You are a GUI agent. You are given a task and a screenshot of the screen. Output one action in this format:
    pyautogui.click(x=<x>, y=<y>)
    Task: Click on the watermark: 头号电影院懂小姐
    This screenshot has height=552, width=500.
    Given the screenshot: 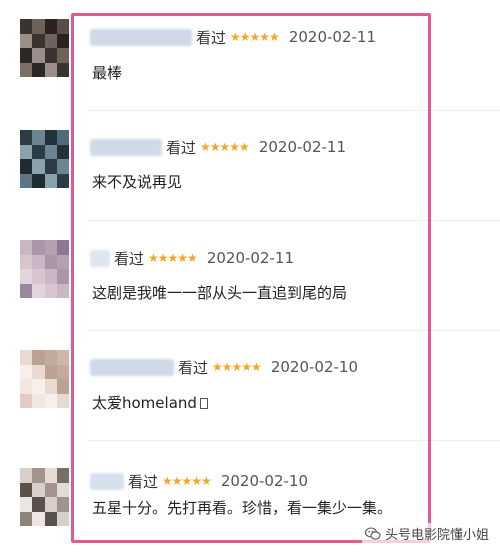 What is the action you would take?
    pyautogui.click(x=426, y=533)
    